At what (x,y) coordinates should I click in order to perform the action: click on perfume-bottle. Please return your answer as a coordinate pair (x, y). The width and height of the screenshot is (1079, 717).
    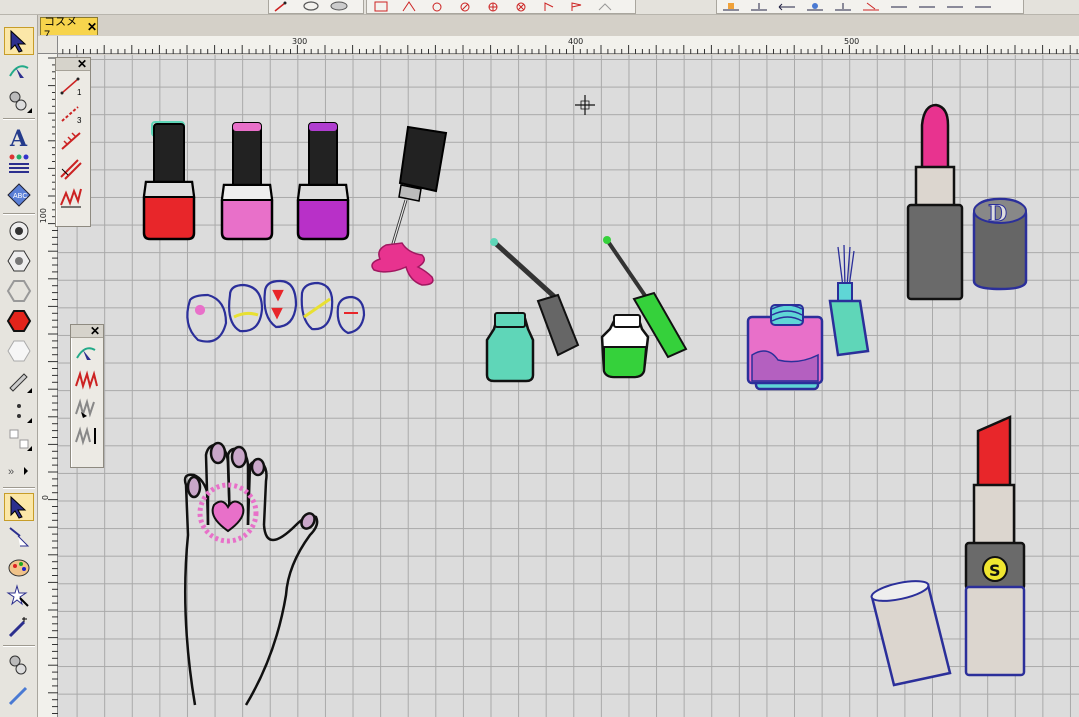
    Looking at the image, I should click on (785, 347).